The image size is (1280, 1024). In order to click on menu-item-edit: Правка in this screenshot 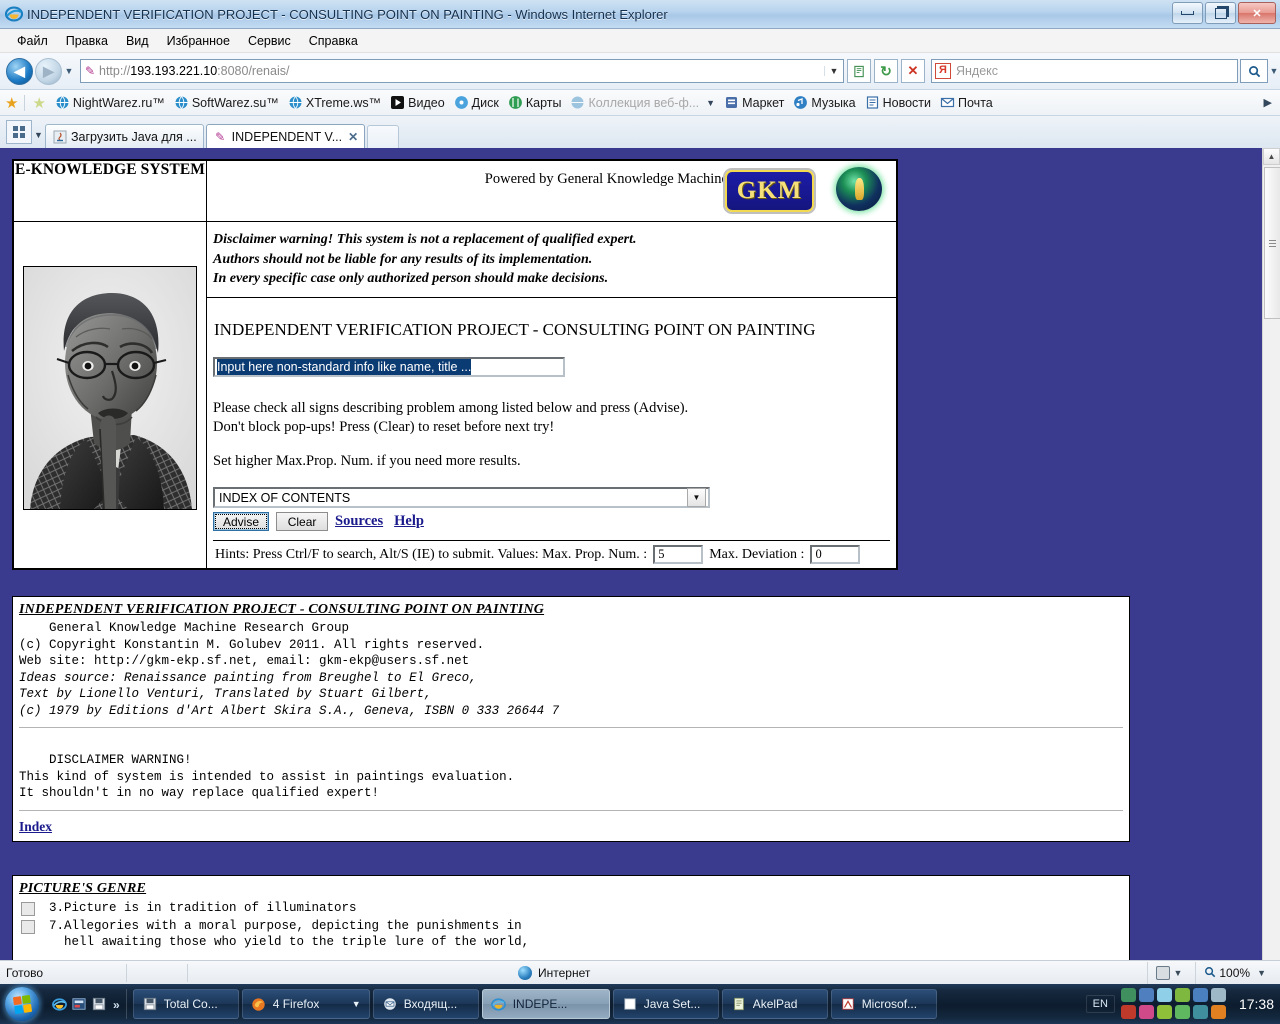, I will do `click(87, 41)`.